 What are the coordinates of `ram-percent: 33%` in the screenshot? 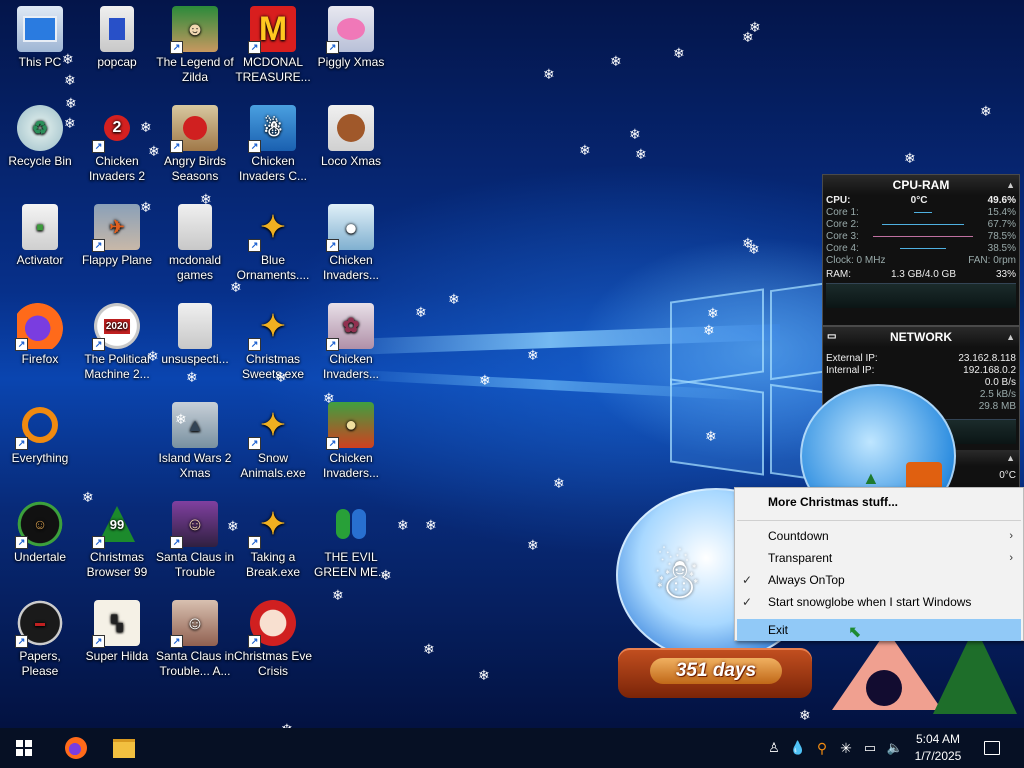 It's located at (1005, 274).